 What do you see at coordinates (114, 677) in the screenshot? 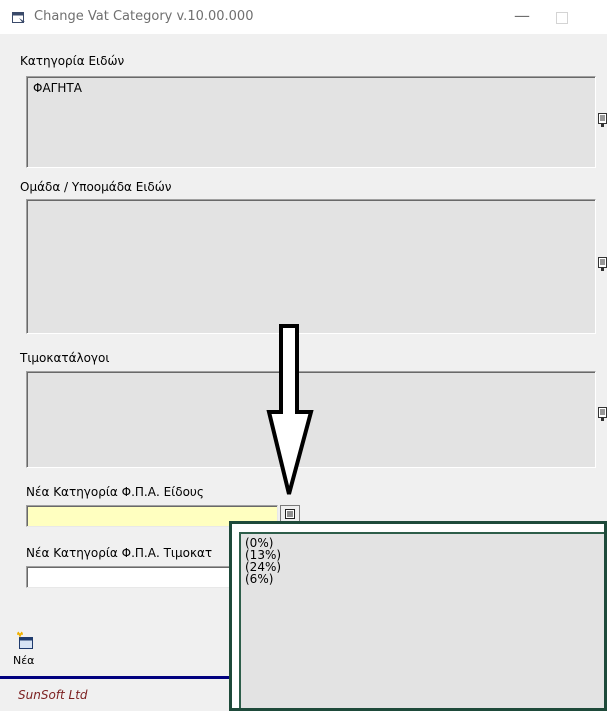
I see `status-separator` at bounding box center [114, 677].